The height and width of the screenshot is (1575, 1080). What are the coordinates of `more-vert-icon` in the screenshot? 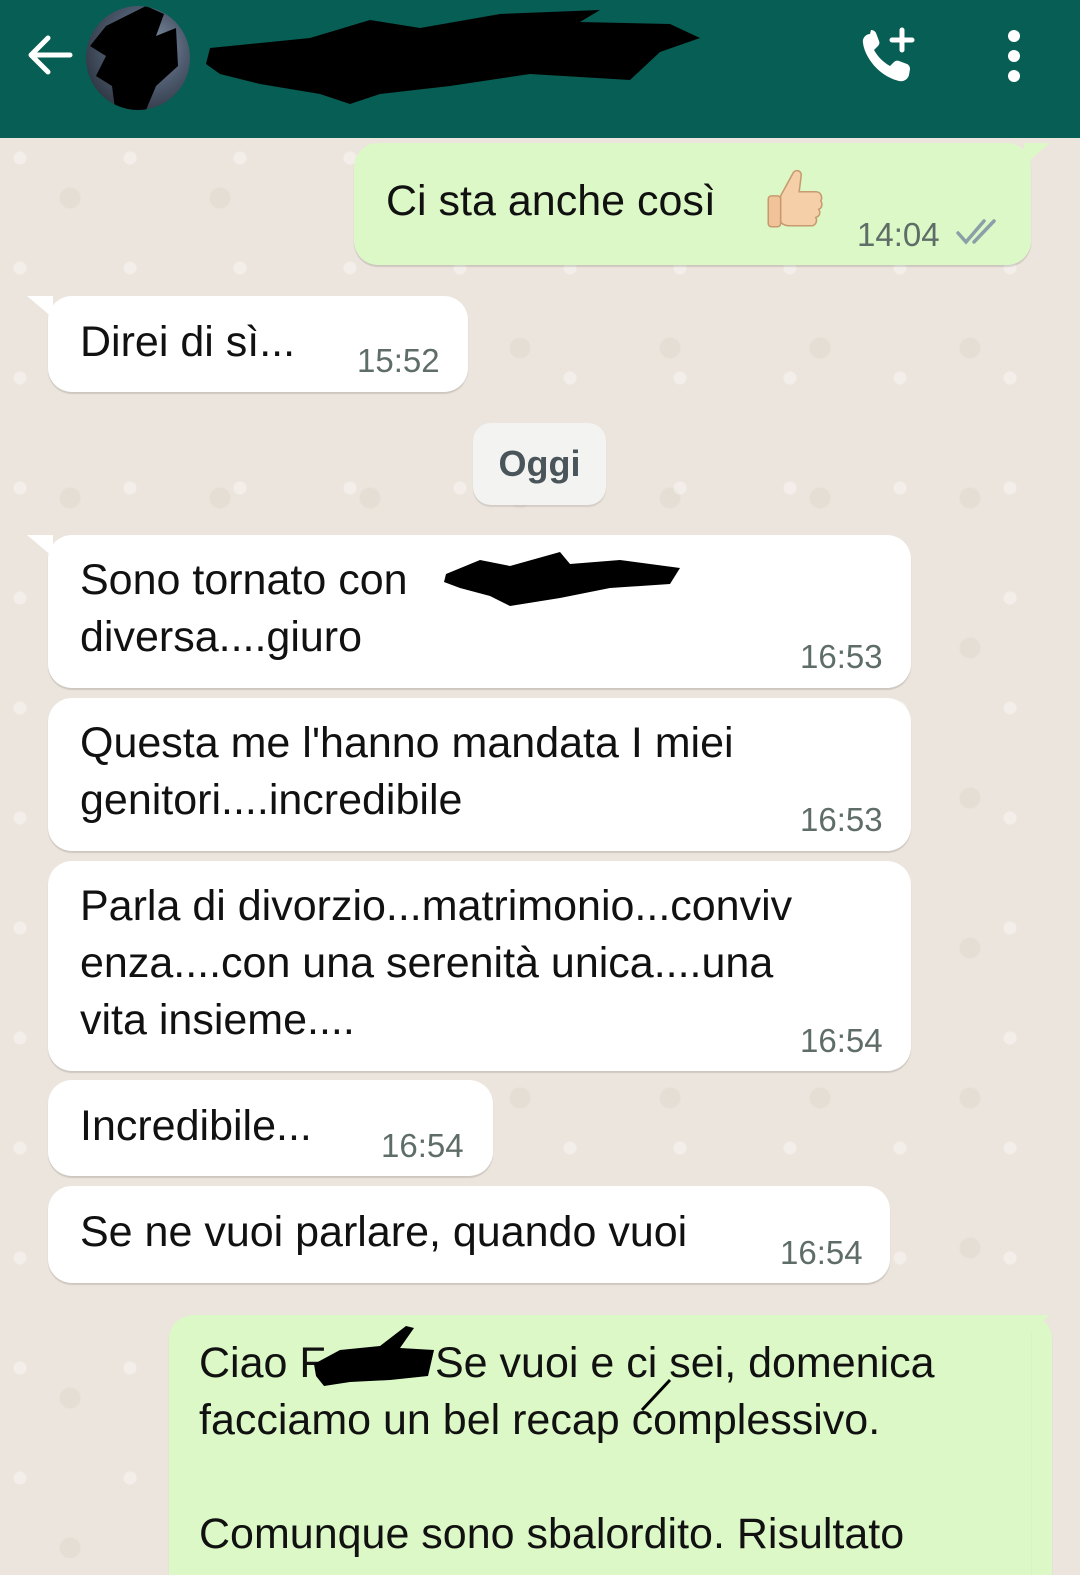 It's located at (1014, 56).